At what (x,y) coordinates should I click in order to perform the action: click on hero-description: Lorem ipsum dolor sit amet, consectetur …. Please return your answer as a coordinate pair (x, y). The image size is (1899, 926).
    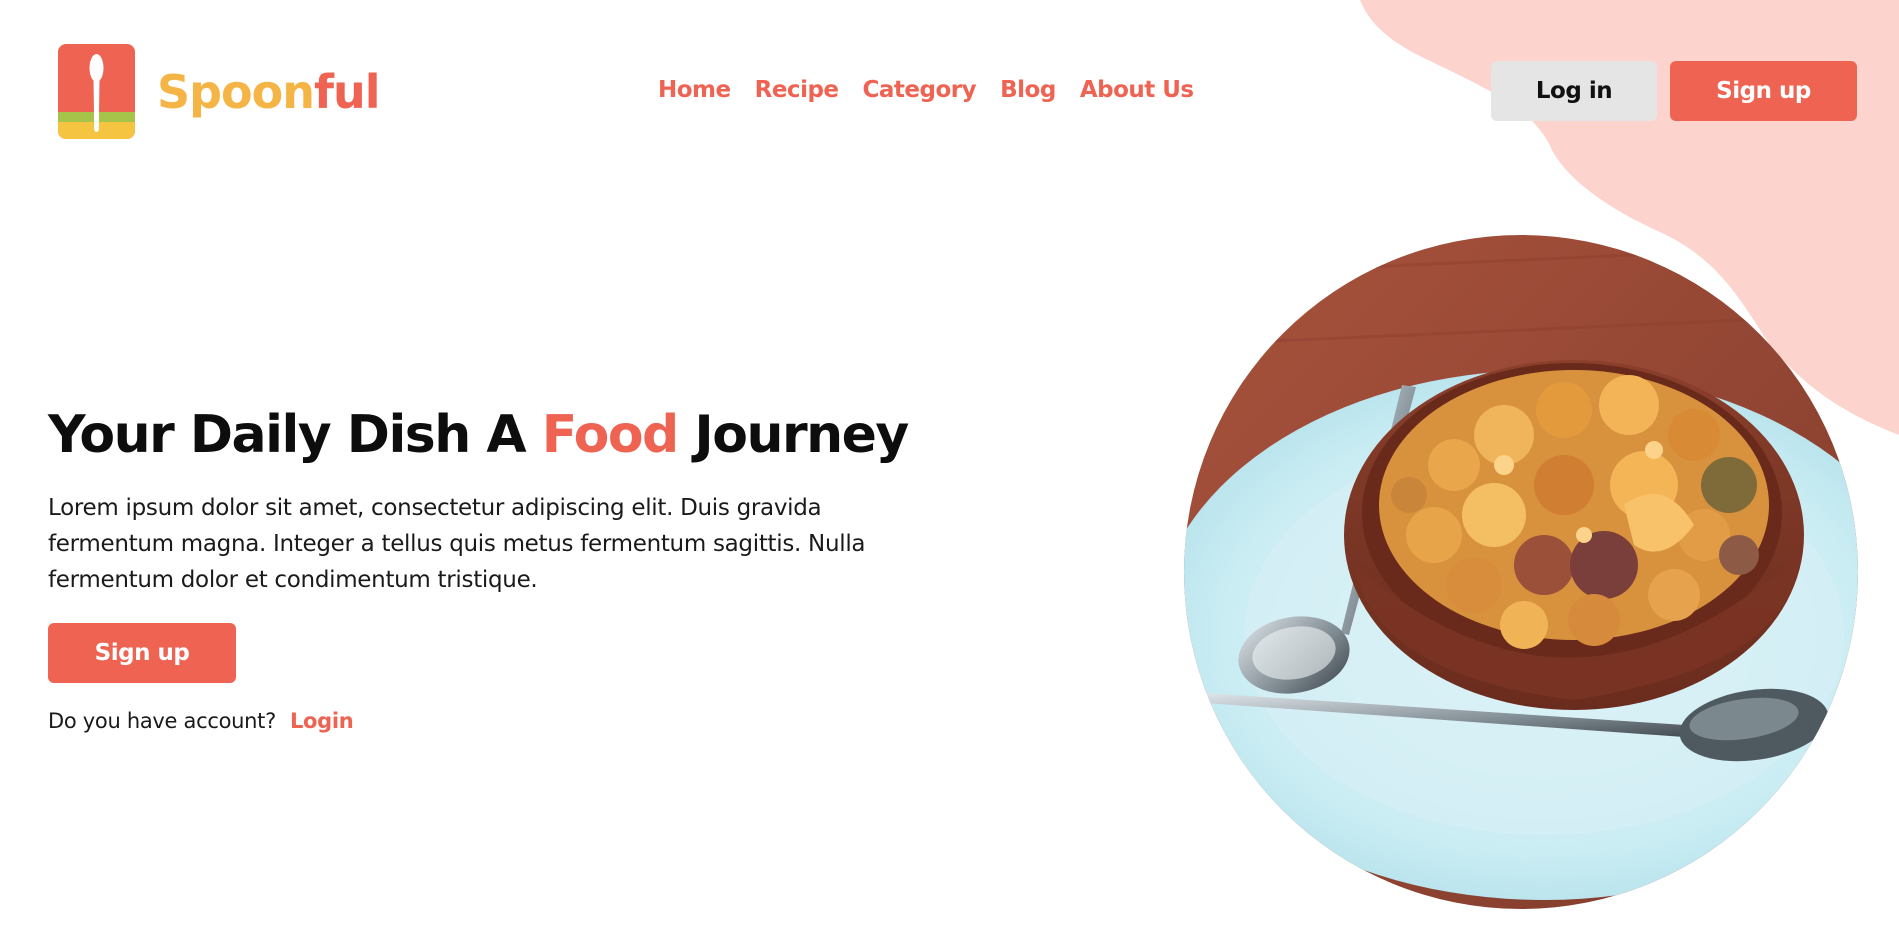
    Looking at the image, I should click on (457, 544).